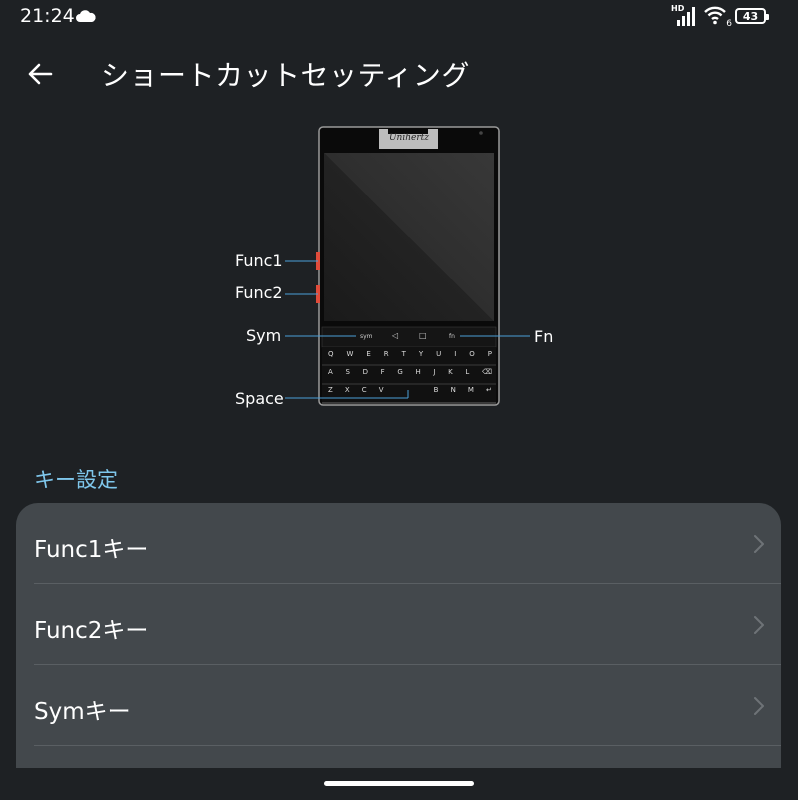  Describe the element at coordinates (259, 292) in the screenshot. I see `label-func2: Func2` at that location.